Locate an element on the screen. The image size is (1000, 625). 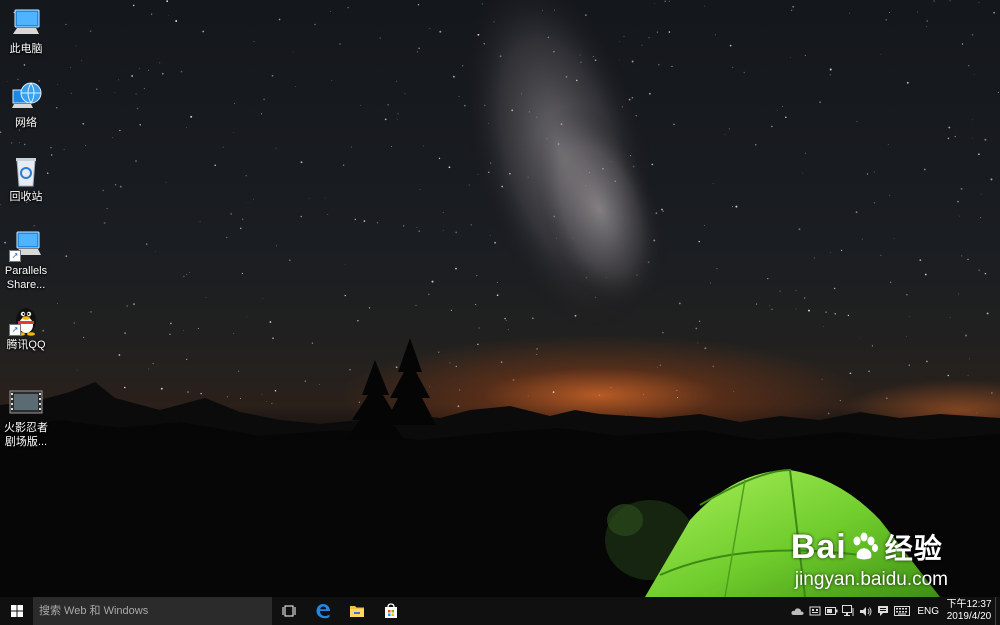
watermark-brand-left: Bai is located at coordinates (818, 547).